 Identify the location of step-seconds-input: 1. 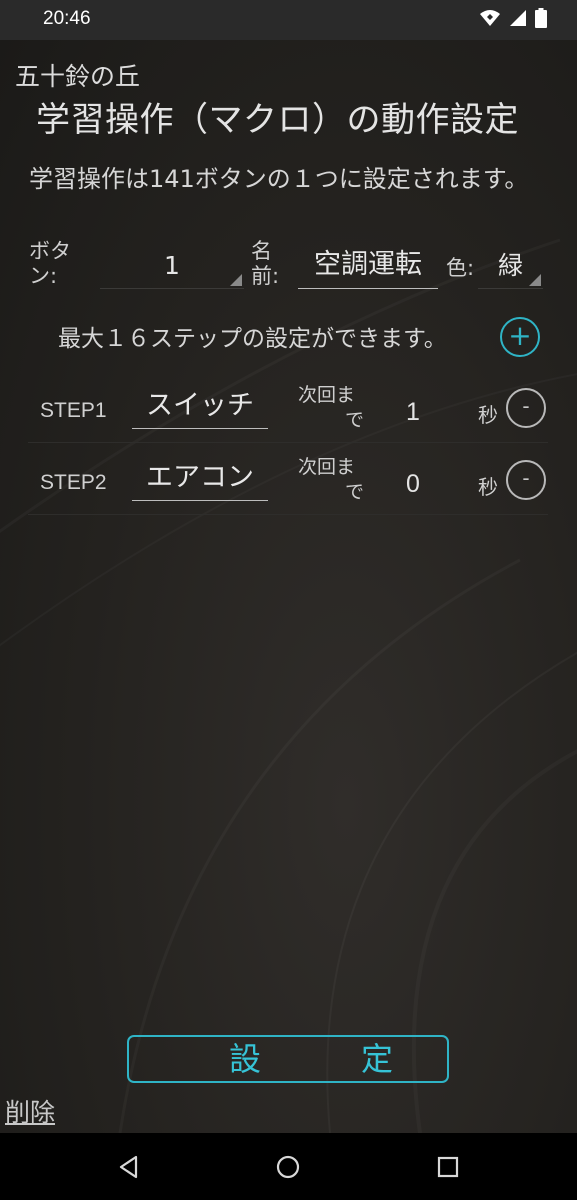
(413, 412).